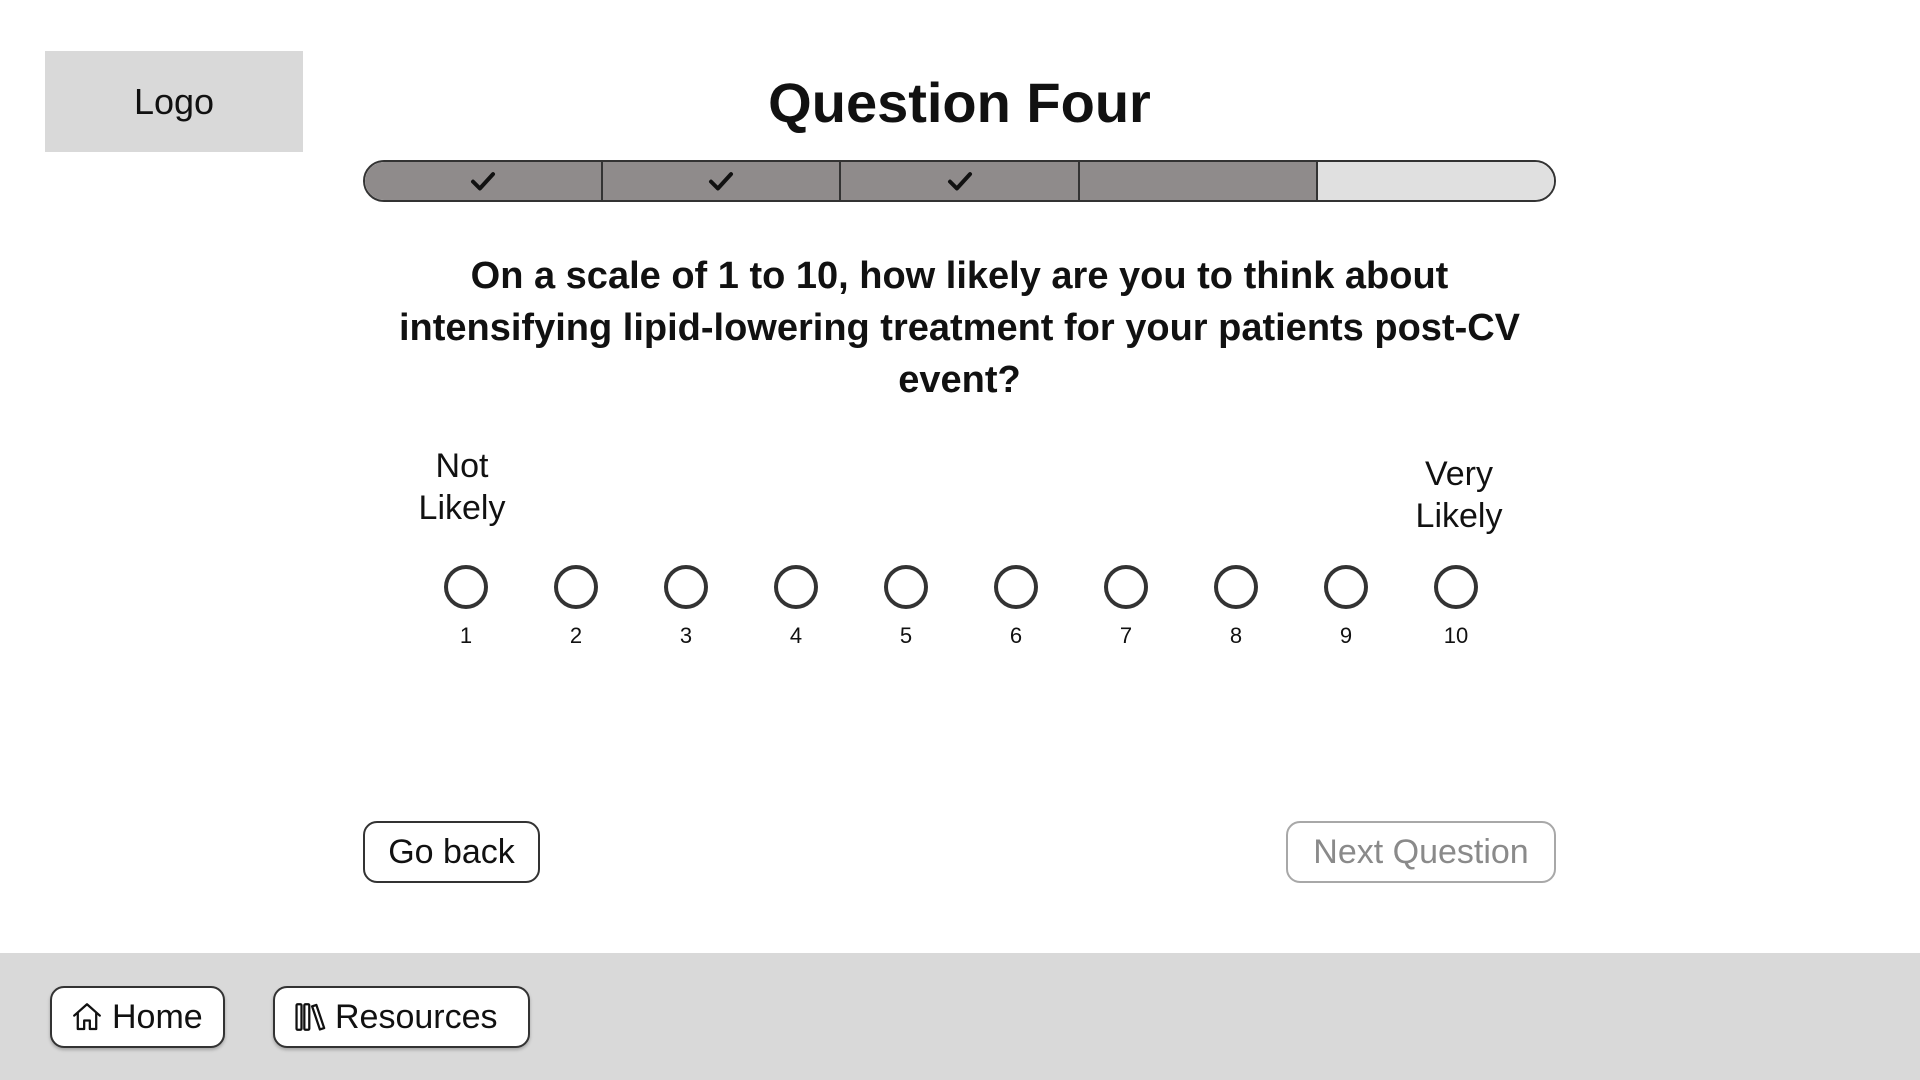 This screenshot has height=1080, width=1920. I want to click on home-button: Home, so click(137, 1017).